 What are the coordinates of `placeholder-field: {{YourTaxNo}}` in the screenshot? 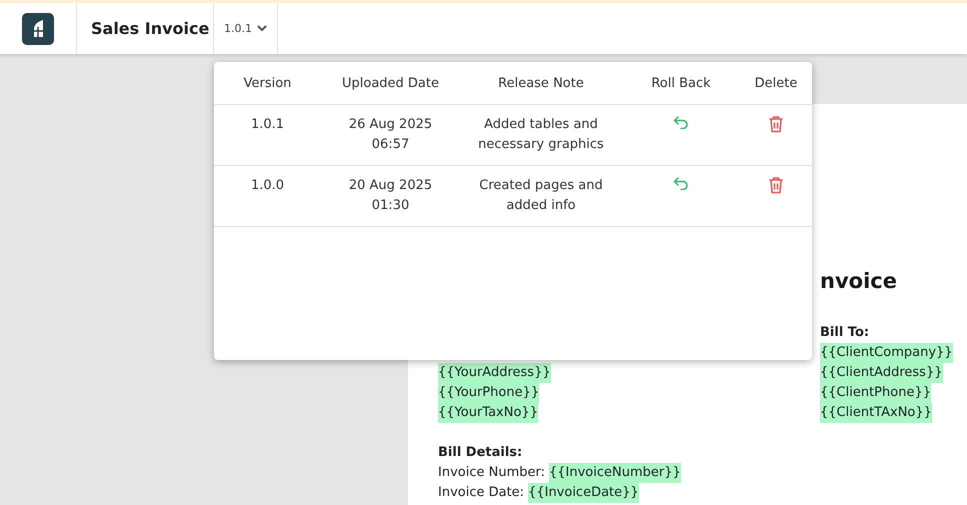 It's located at (488, 413).